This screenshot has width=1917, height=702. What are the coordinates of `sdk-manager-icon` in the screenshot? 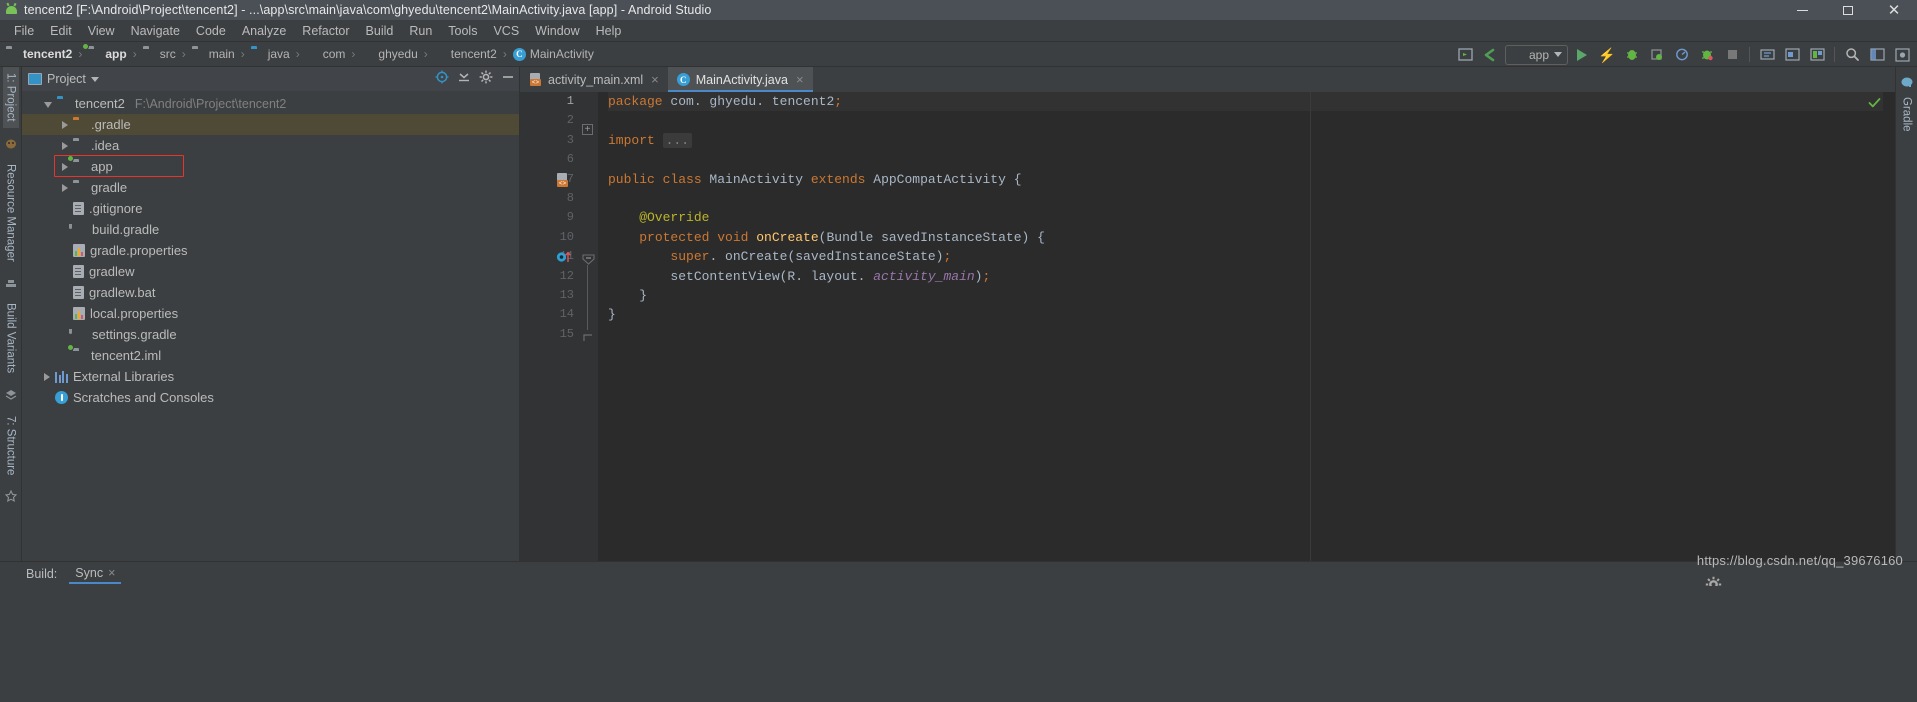 It's located at (1767, 54).